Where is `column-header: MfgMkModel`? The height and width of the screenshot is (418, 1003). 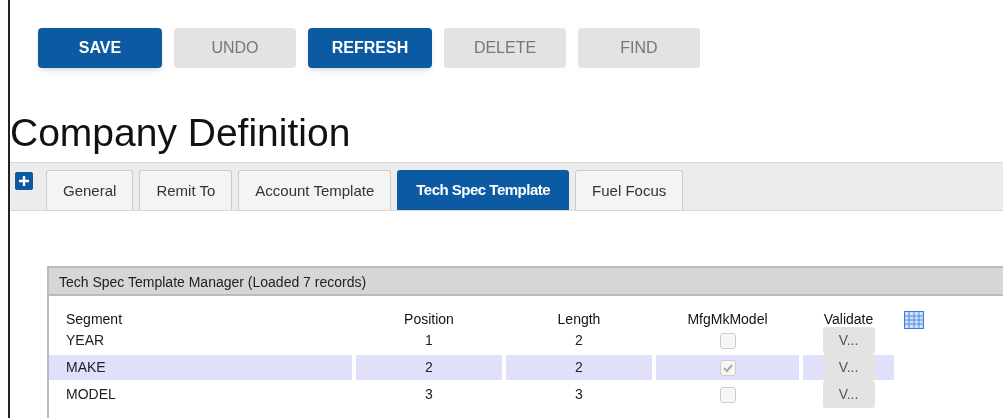 column-header: MfgMkModel is located at coordinates (727, 319).